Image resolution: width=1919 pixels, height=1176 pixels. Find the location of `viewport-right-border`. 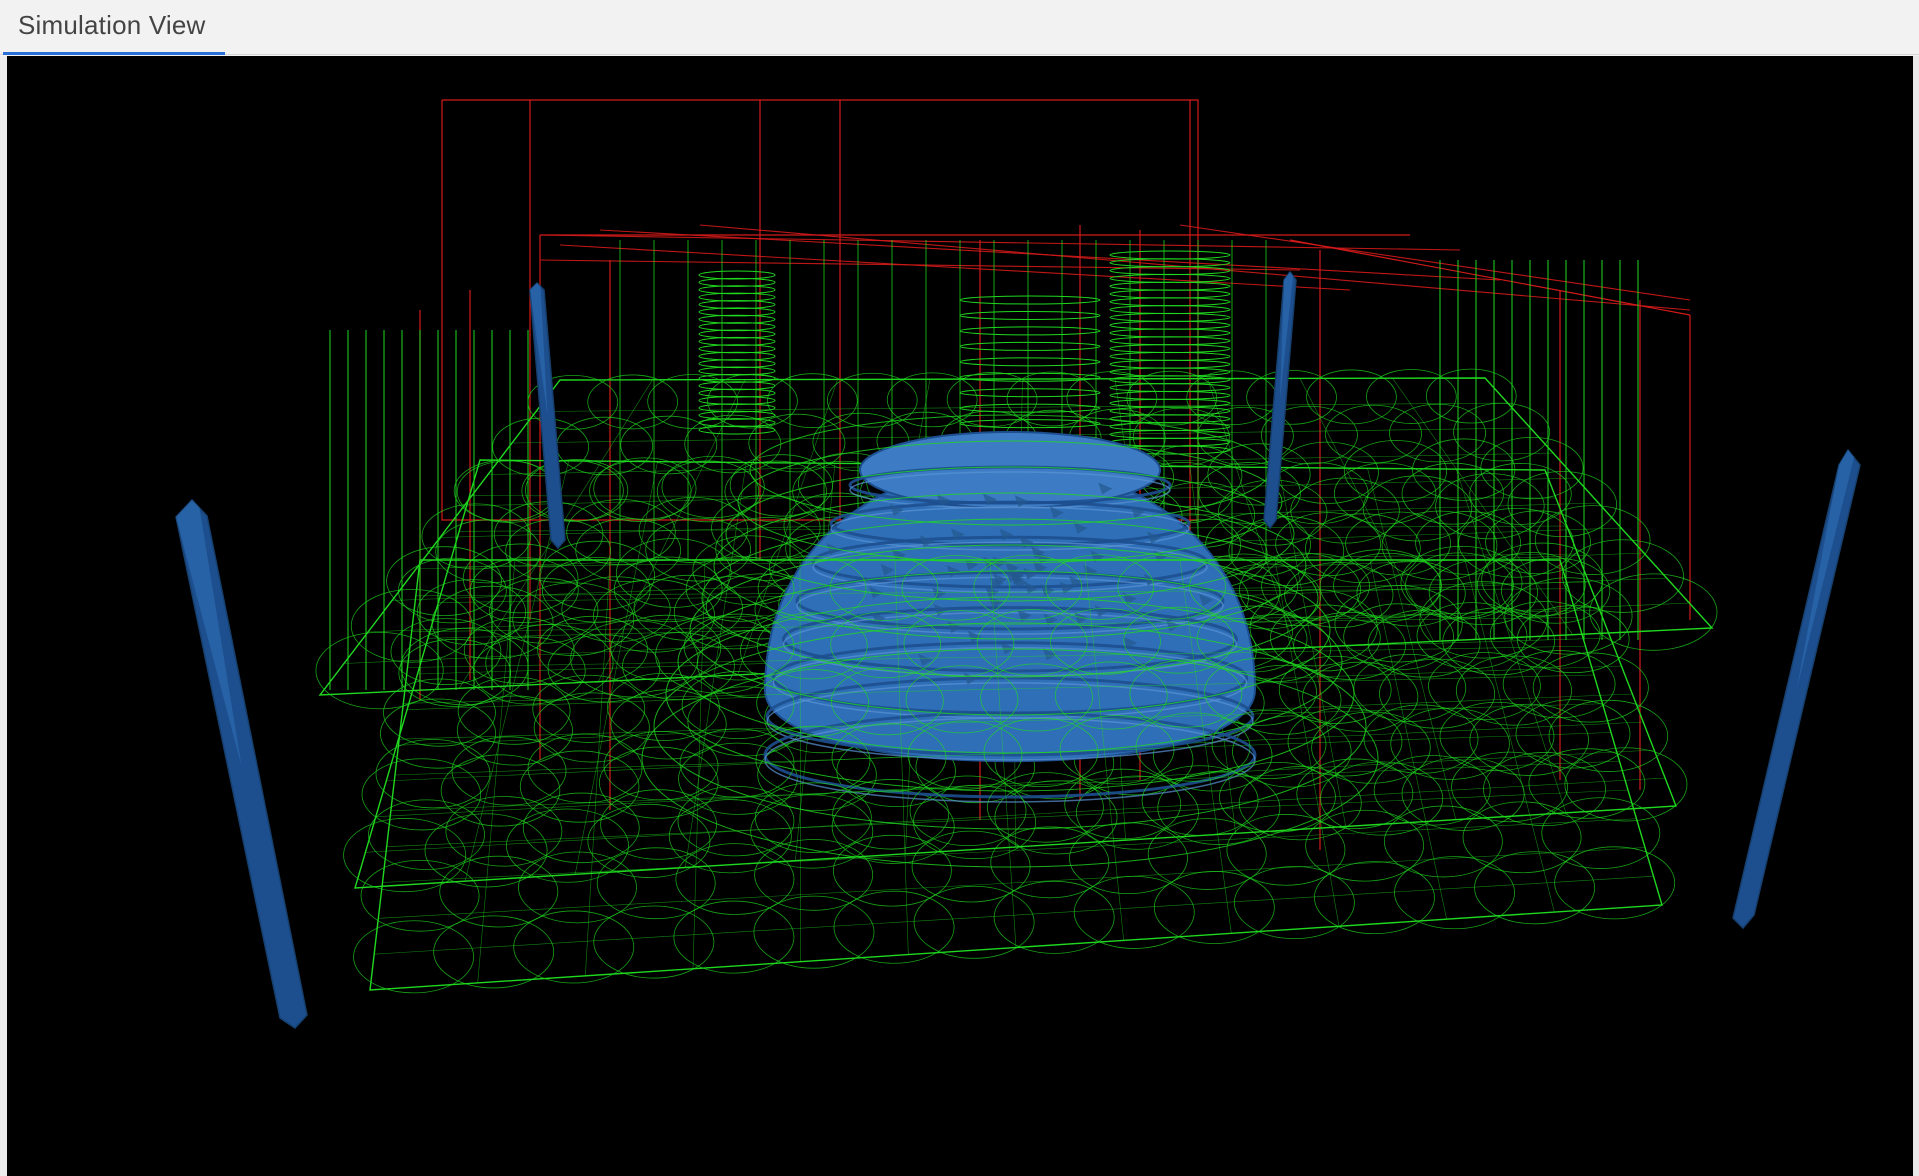

viewport-right-border is located at coordinates (1916, 616).